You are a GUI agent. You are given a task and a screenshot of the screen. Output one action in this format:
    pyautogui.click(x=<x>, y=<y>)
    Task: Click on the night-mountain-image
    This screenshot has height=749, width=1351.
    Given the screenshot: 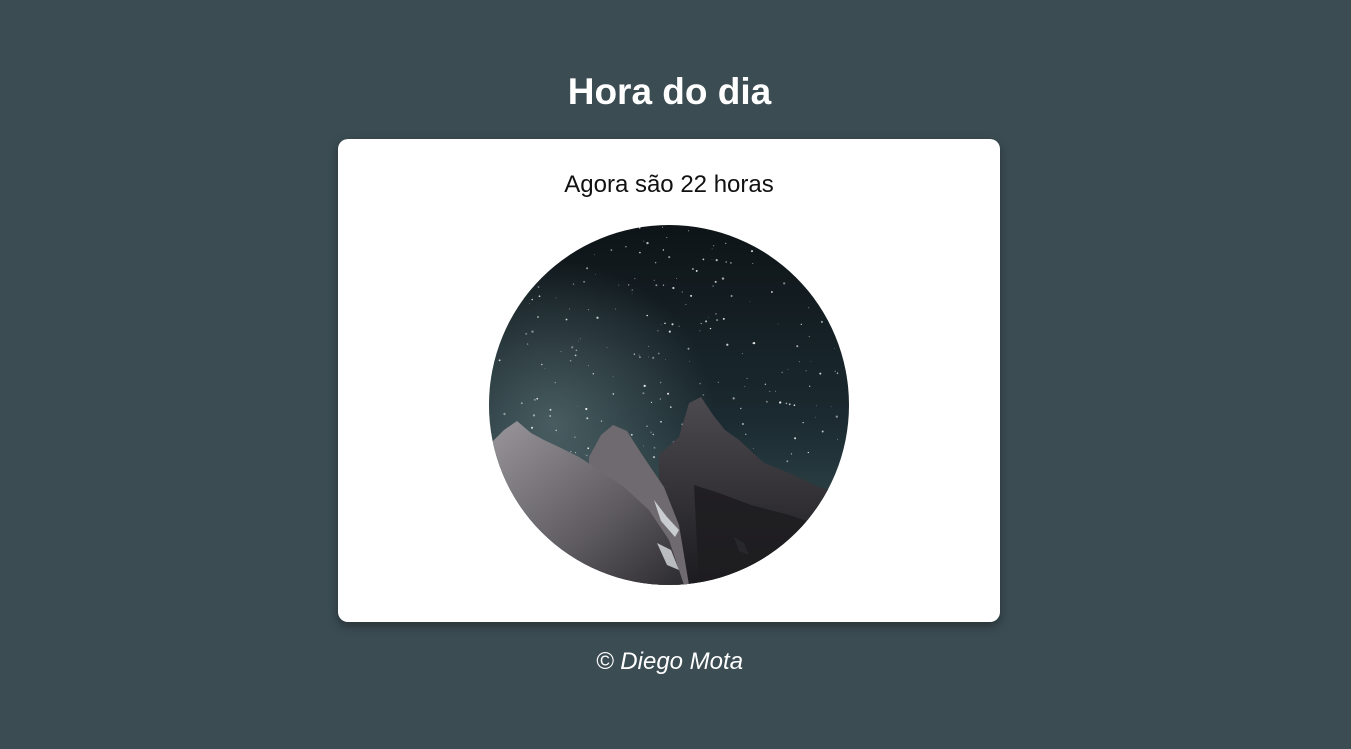 What is the action you would take?
    pyautogui.click(x=669, y=405)
    